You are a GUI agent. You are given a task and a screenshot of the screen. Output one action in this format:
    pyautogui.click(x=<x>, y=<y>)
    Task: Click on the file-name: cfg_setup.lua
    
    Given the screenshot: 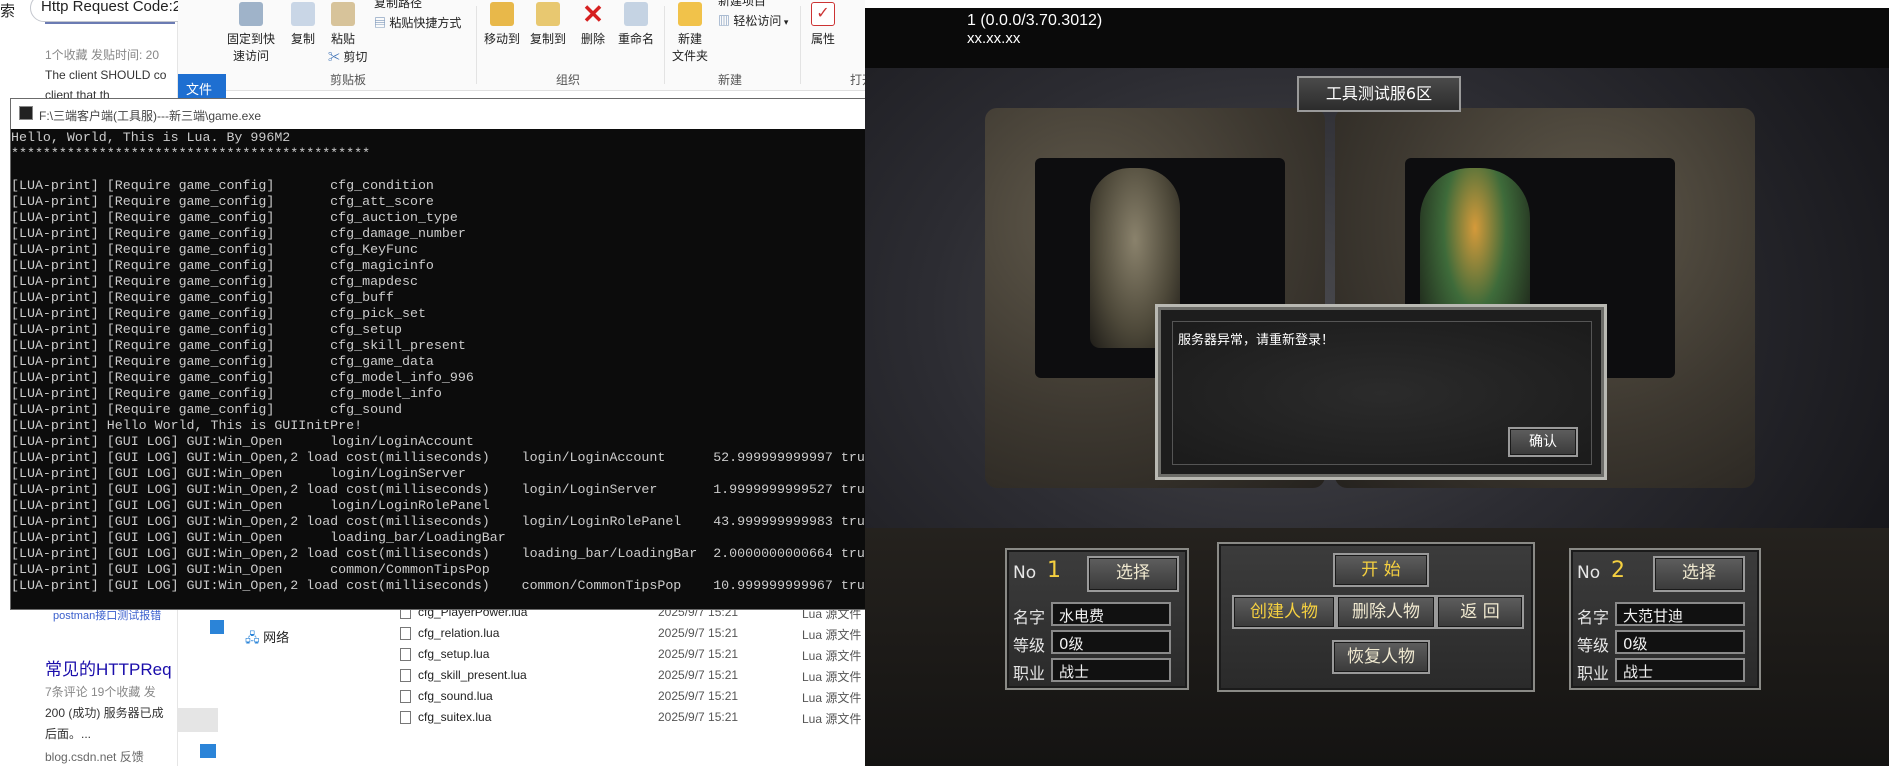 What is the action you would take?
    pyautogui.click(x=454, y=654)
    